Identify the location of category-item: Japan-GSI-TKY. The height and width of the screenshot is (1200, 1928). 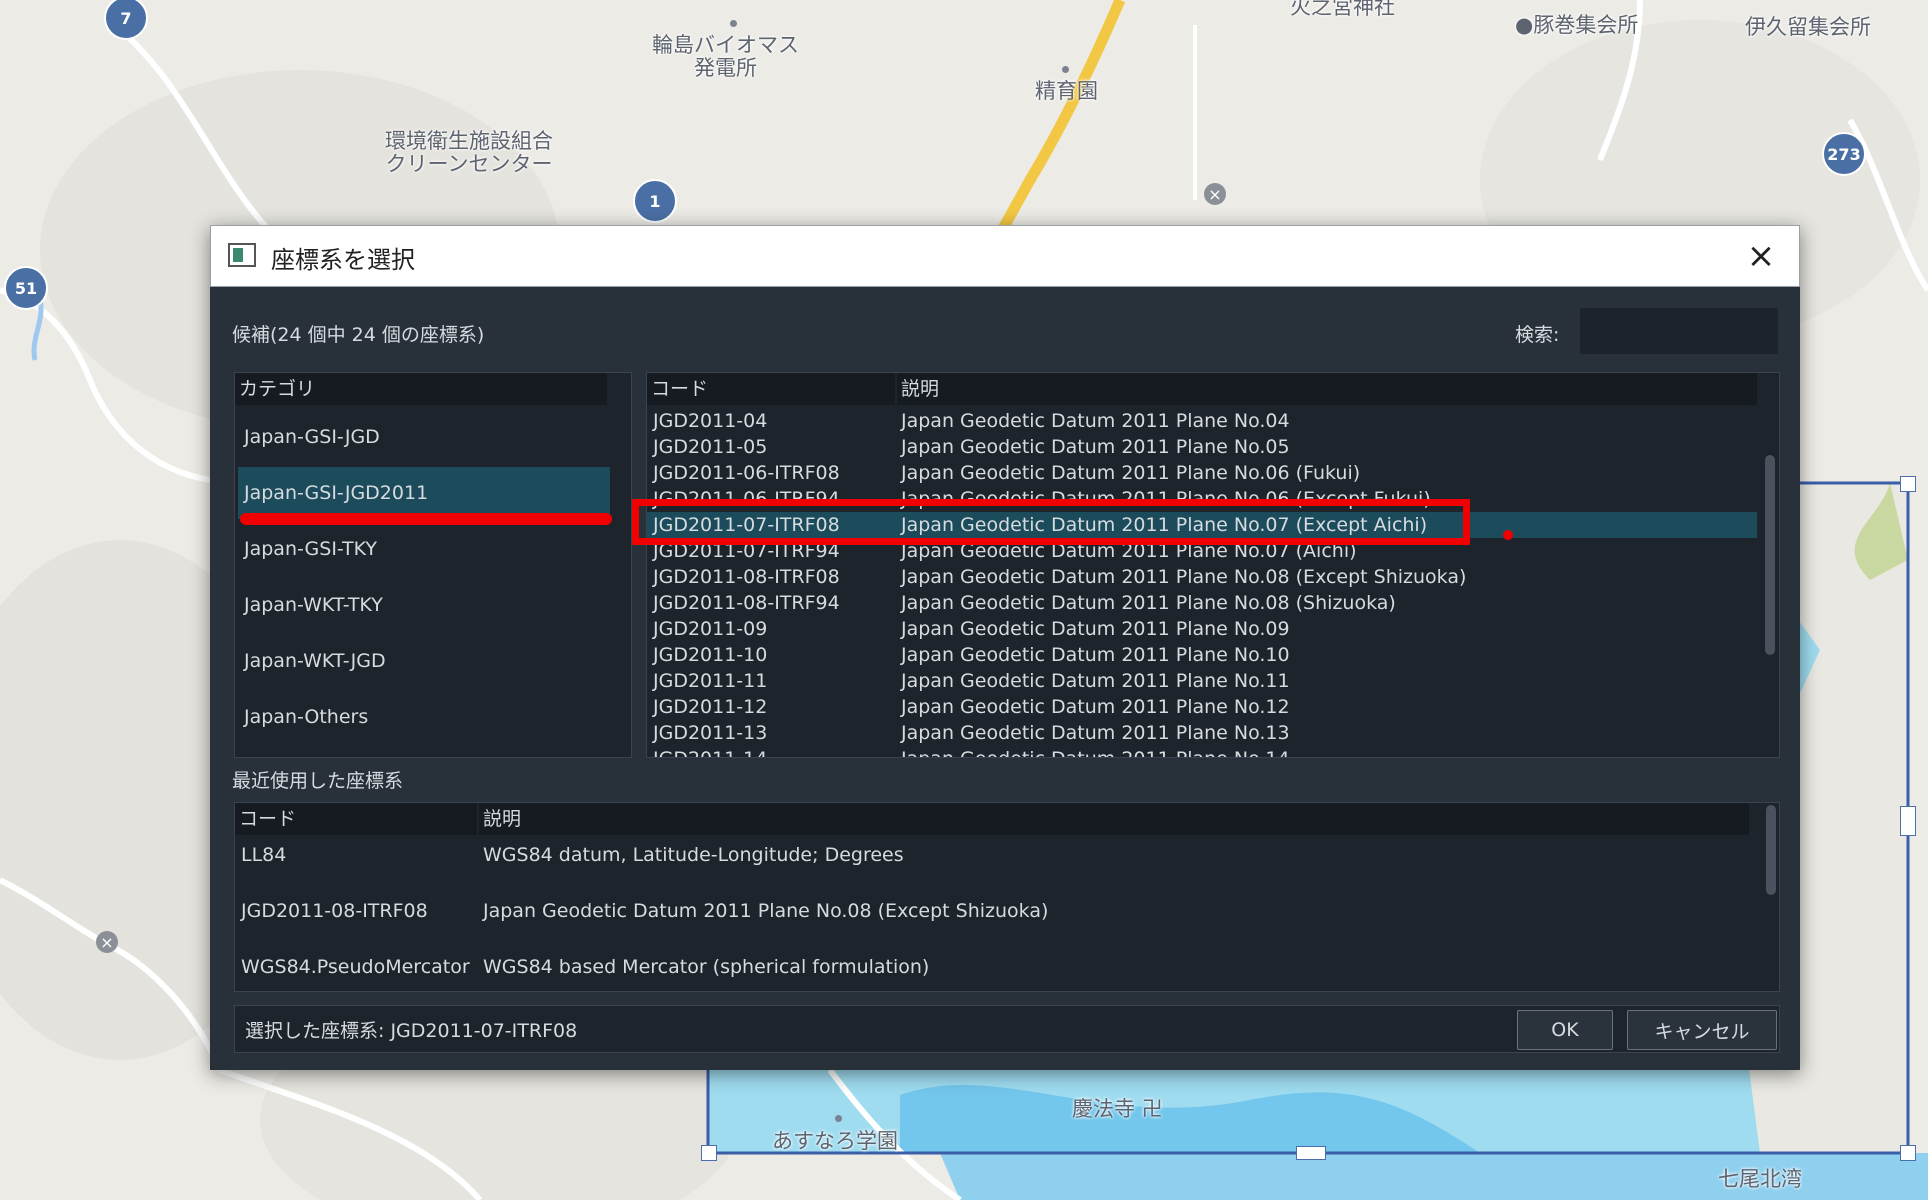
(424, 549).